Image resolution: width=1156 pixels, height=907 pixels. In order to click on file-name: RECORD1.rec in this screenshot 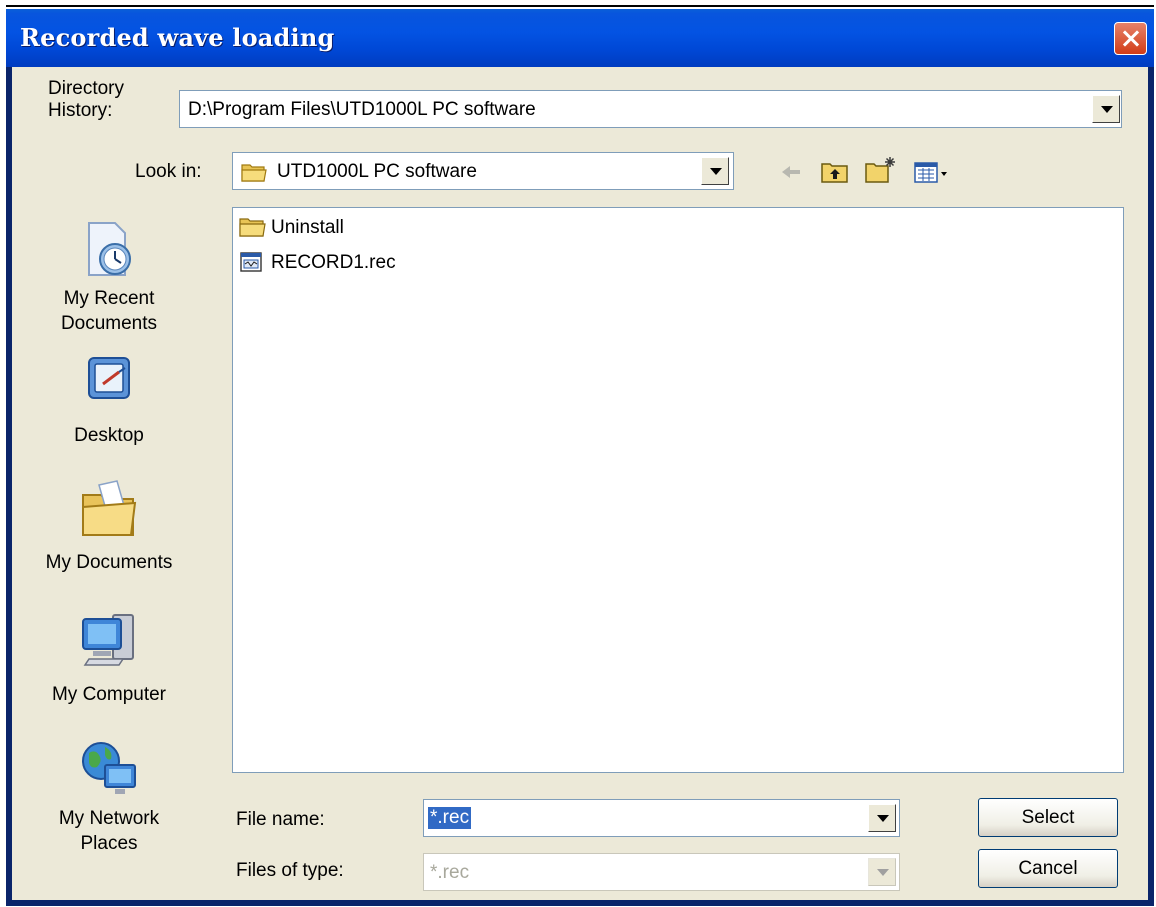, I will do `click(333, 262)`.